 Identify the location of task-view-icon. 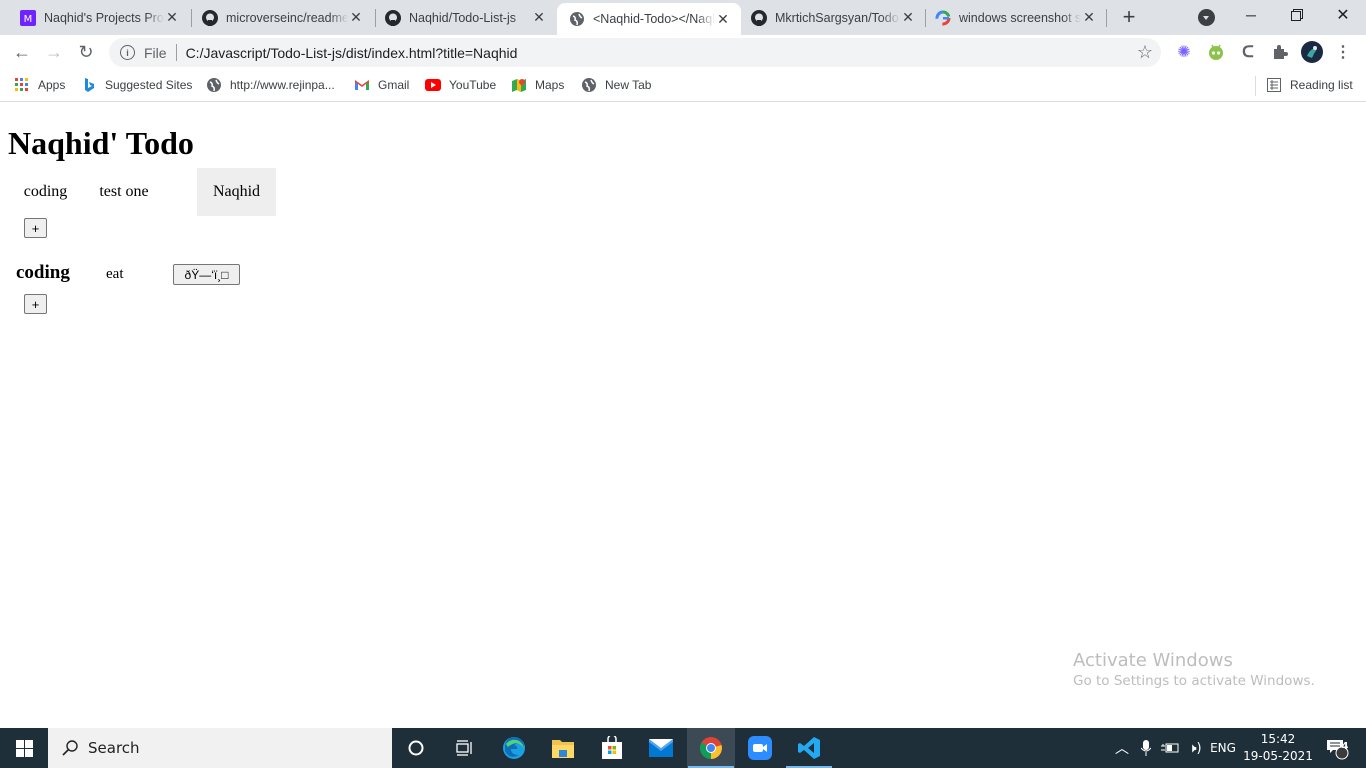
(464, 748).